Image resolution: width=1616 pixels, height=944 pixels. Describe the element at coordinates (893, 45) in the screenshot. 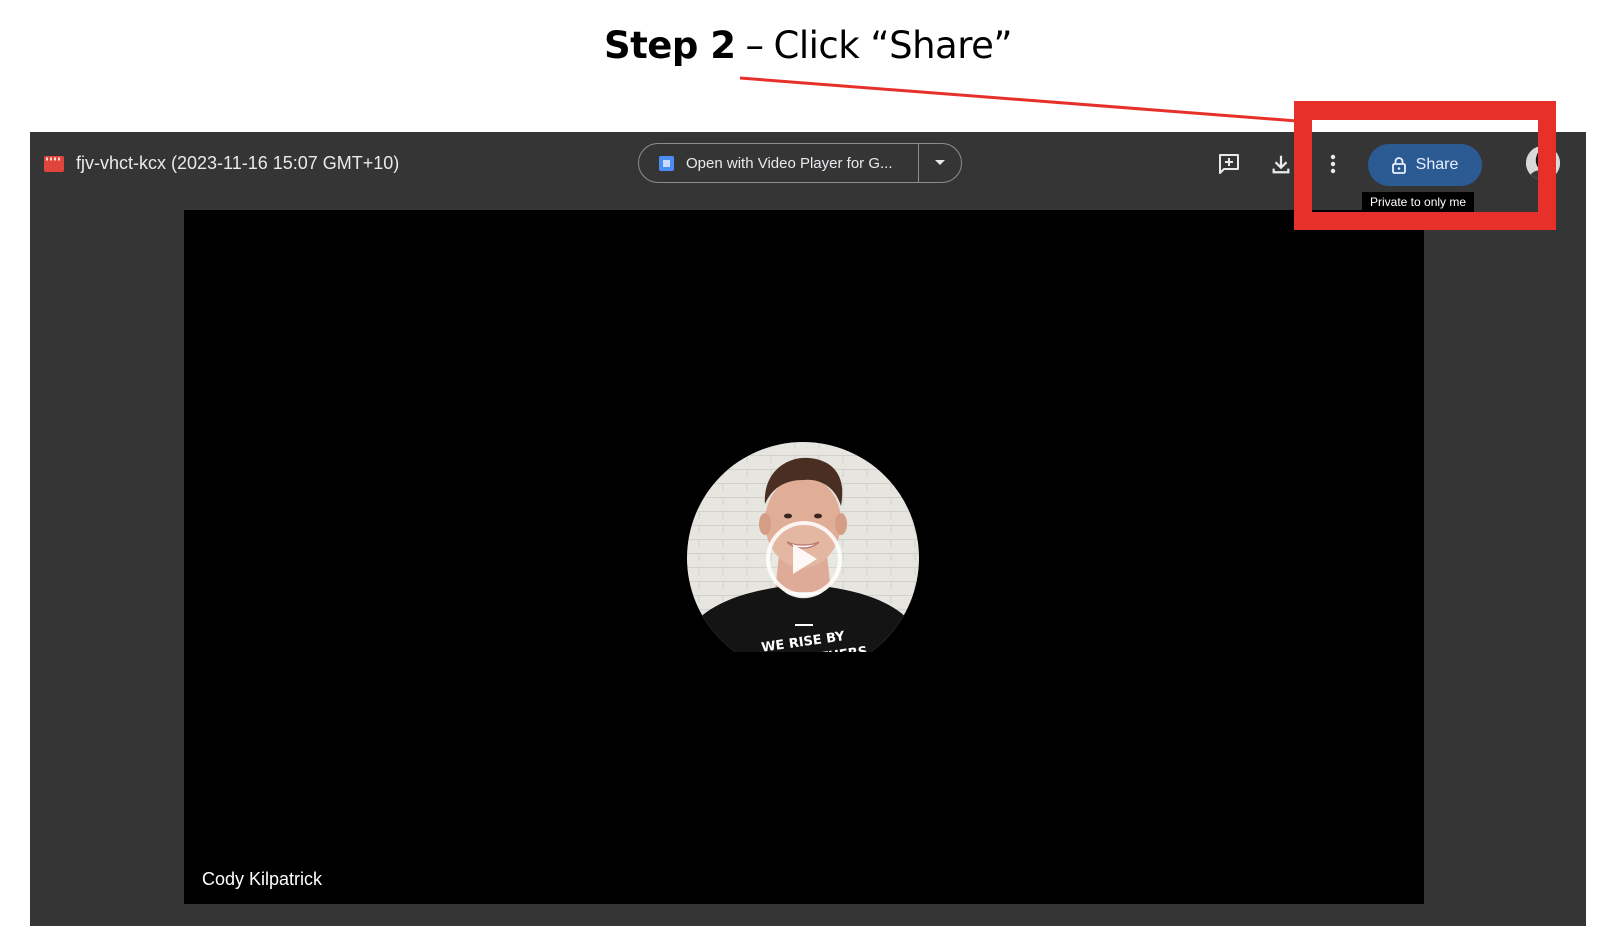

I see `step-instruction: Click “Share”` at that location.